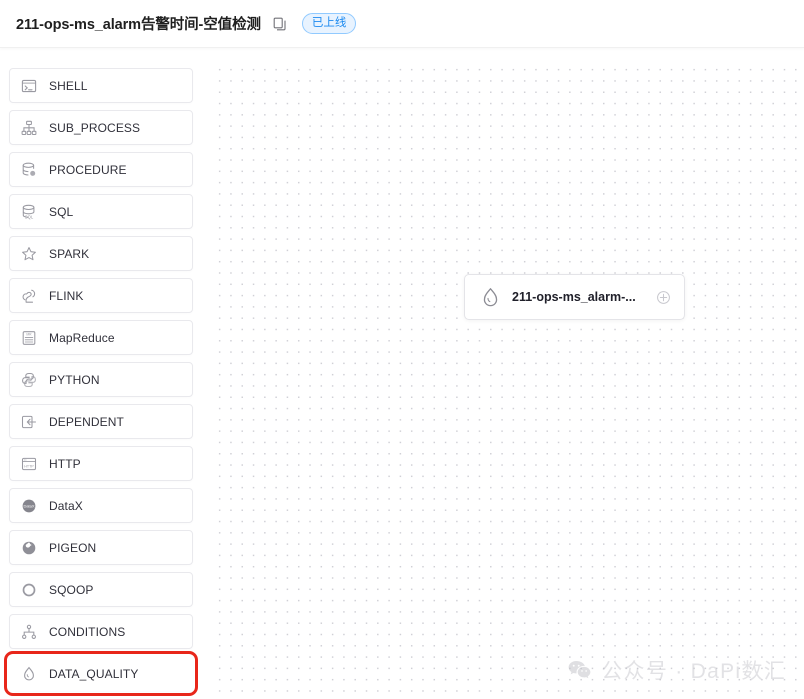 This screenshot has width=804, height=699. I want to click on sidebar-item-label: SUB_PROCESS, so click(95, 127).